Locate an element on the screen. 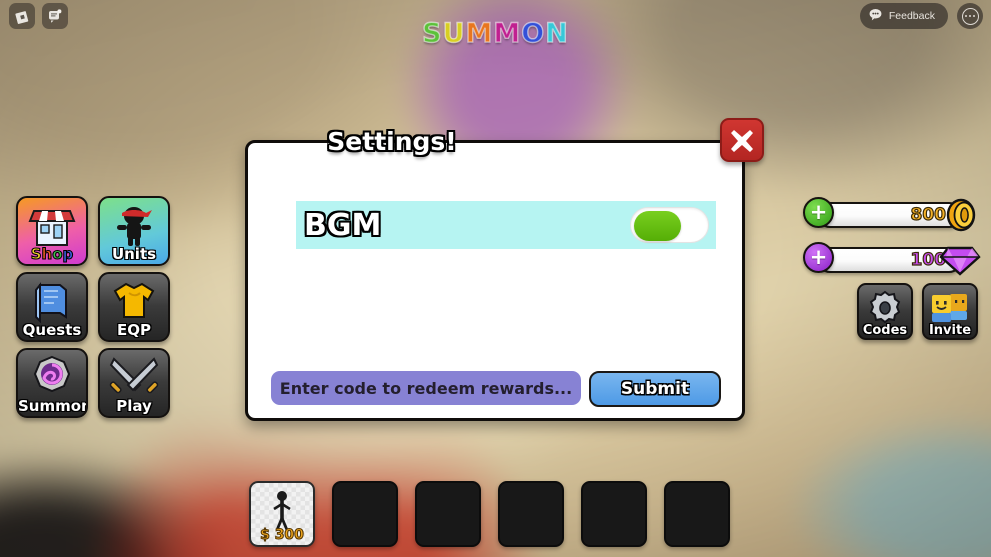 This screenshot has width=991, height=557. sidebar-item-summon: Summon is located at coordinates (52, 383).